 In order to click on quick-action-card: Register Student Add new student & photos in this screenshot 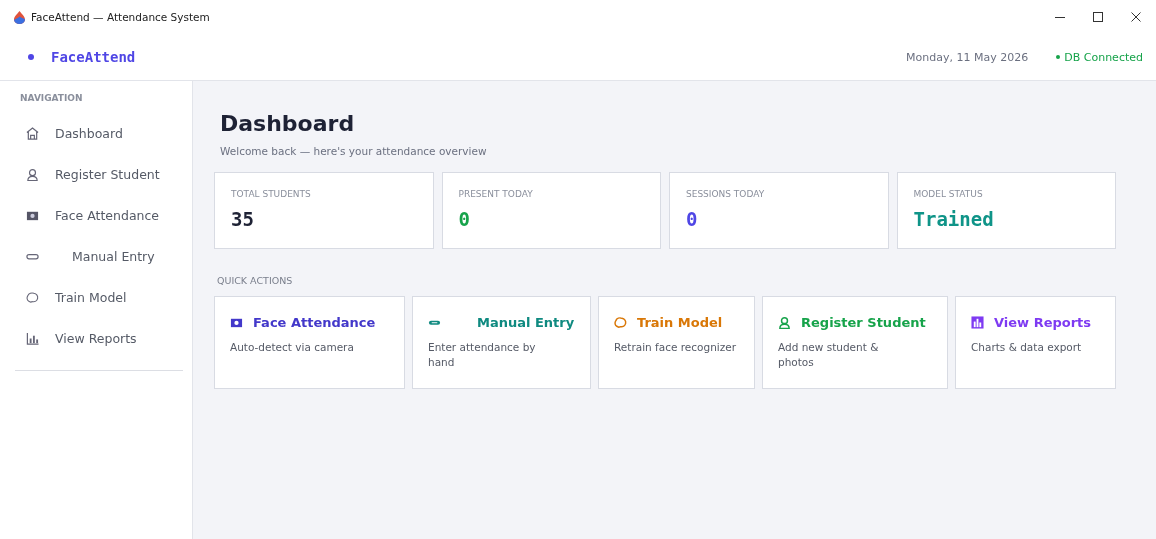, I will do `click(855, 342)`.